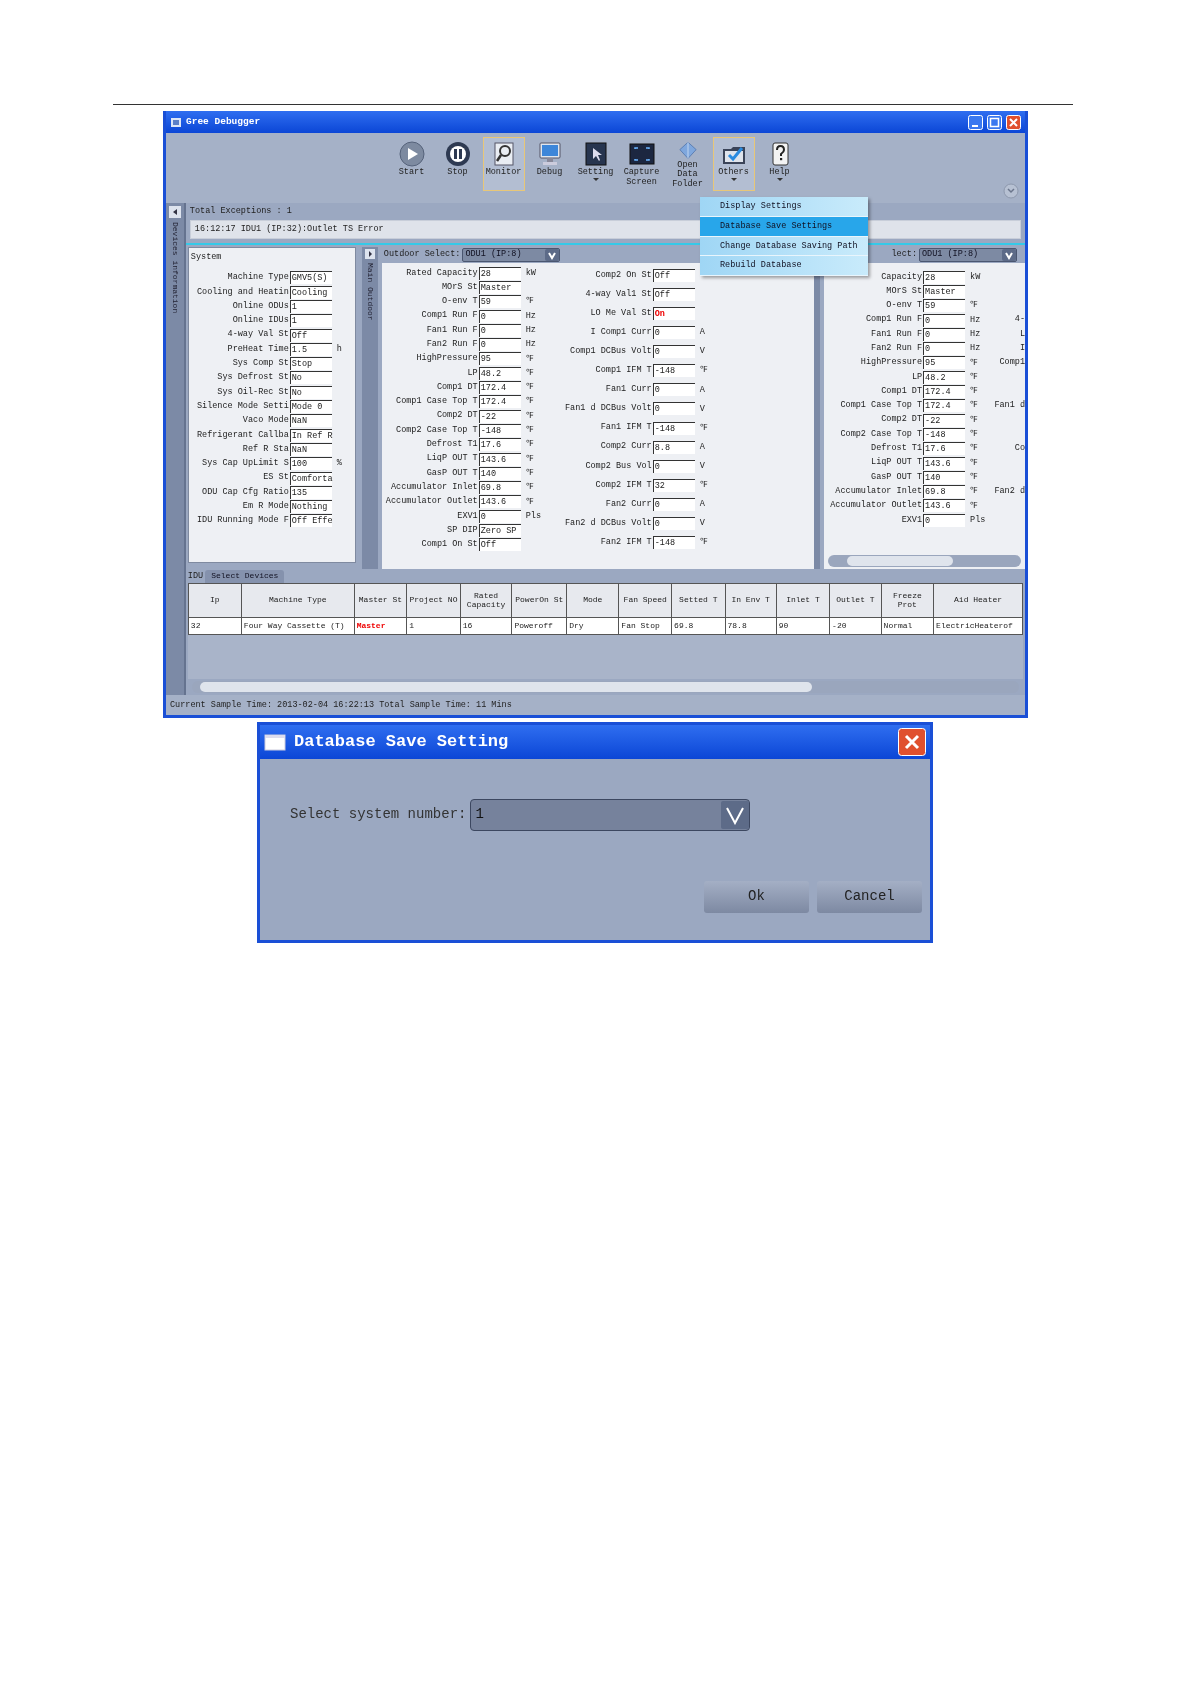 This screenshot has width=1191, height=1684. I want to click on capture-screen-button: Capture Screen, so click(641, 164).